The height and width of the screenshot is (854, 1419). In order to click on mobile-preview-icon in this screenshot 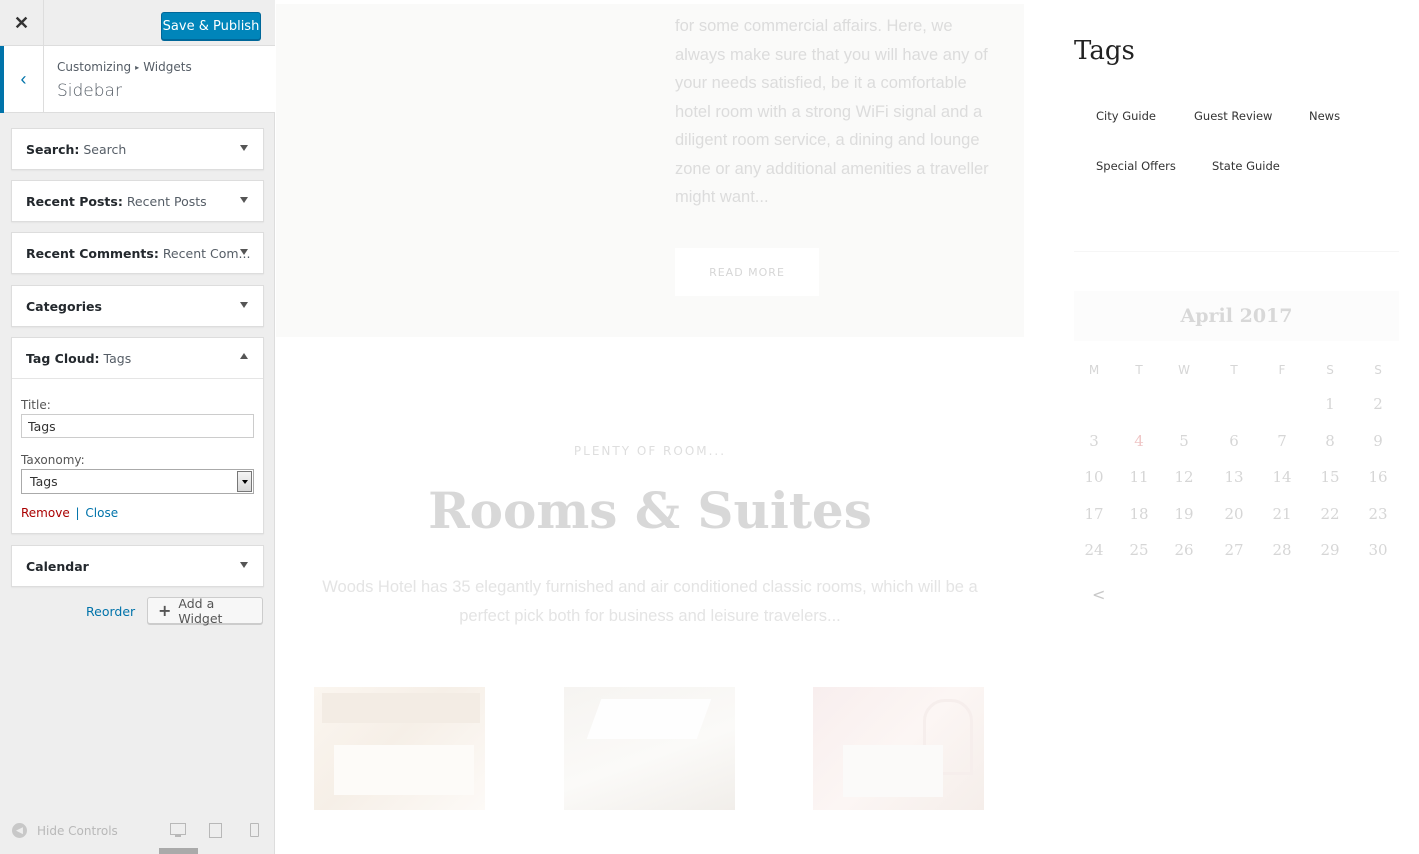, I will do `click(254, 830)`.